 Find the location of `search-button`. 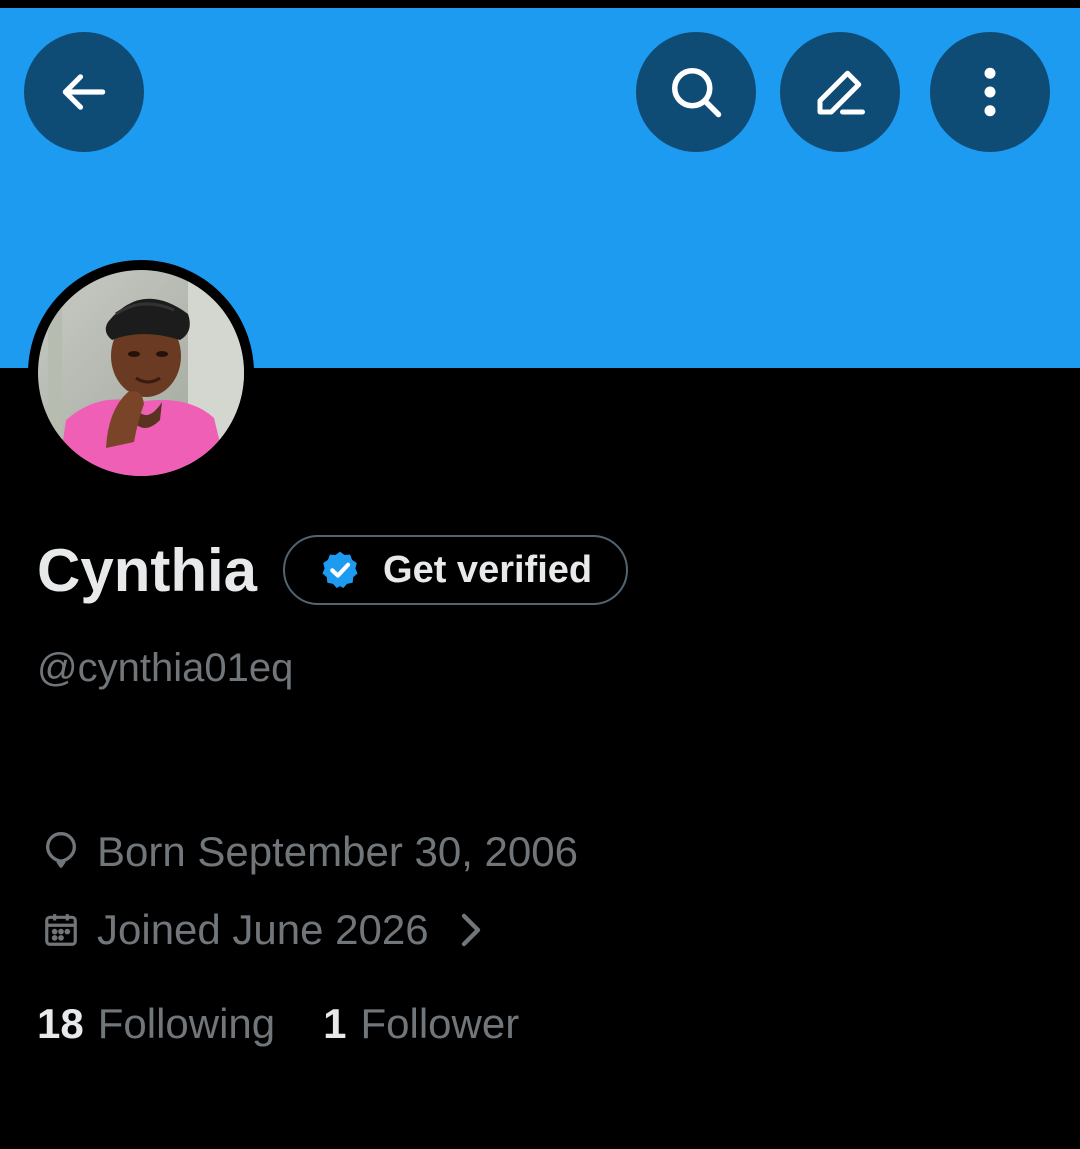

search-button is located at coordinates (696, 92).